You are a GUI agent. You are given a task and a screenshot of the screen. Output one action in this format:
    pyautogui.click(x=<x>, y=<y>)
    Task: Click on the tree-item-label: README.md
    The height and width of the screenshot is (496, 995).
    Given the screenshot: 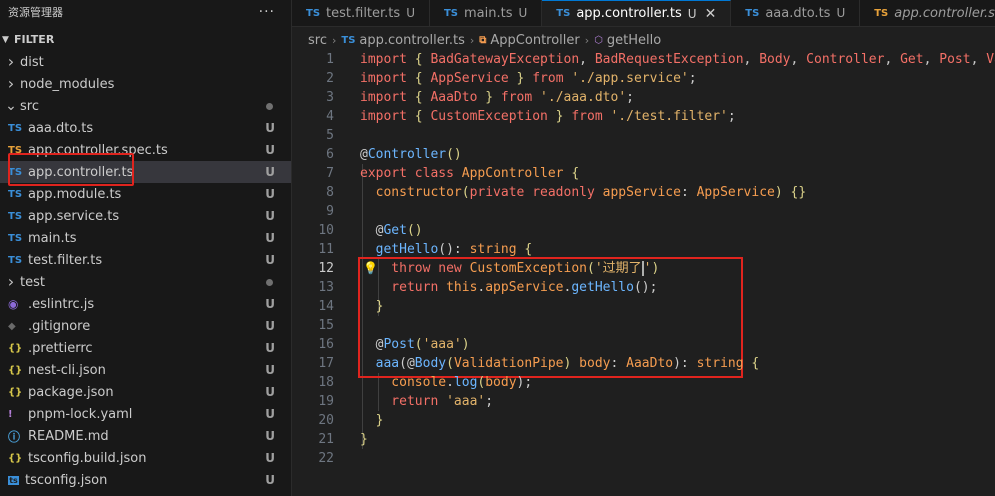 What is the action you would take?
    pyautogui.click(x=68, y=436)
    